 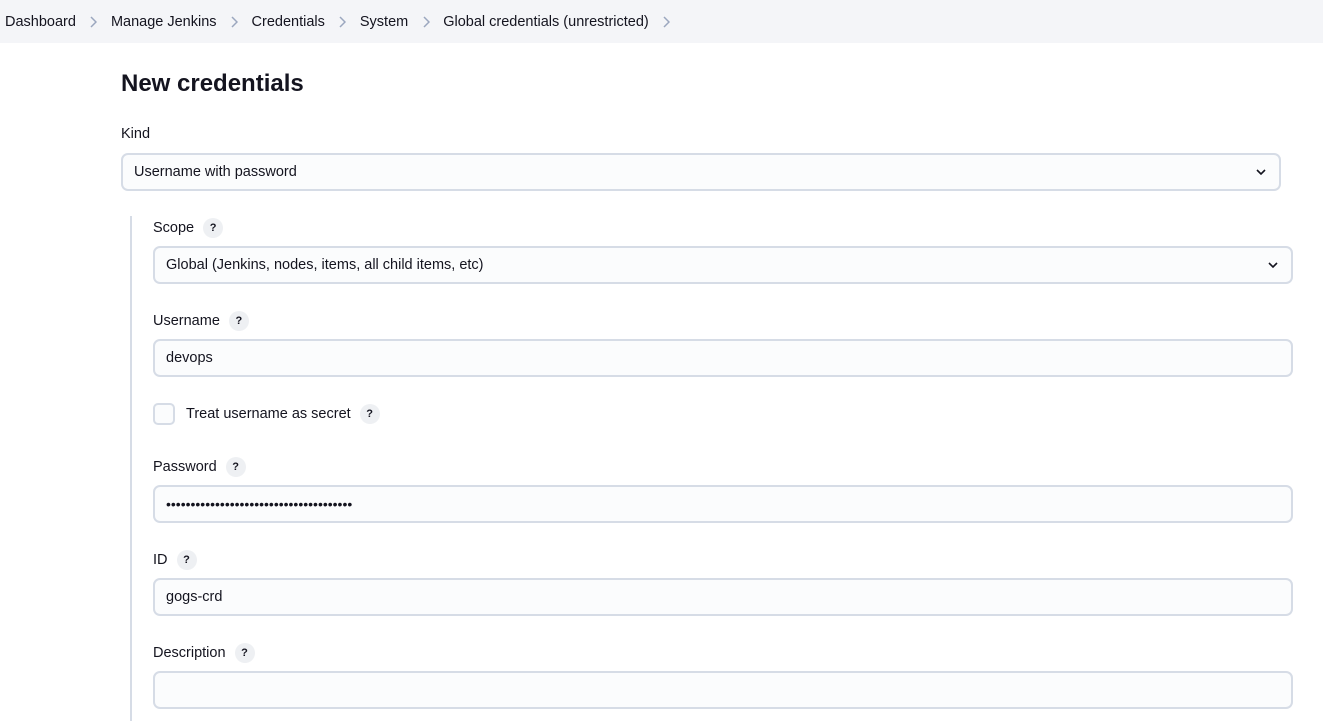 What do you see at coordinates (238, 321) in the screenshot?
I see `username-help-icon: ?` at bounding box center [238, 321].